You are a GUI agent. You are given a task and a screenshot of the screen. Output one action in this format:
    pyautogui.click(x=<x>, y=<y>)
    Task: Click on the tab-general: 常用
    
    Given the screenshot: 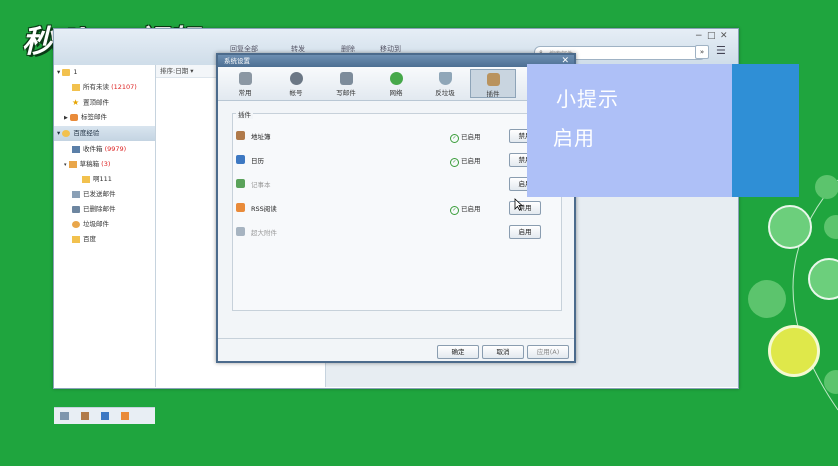 What is the action you would take?
    pyautogui.click(x=245, y=83)
    